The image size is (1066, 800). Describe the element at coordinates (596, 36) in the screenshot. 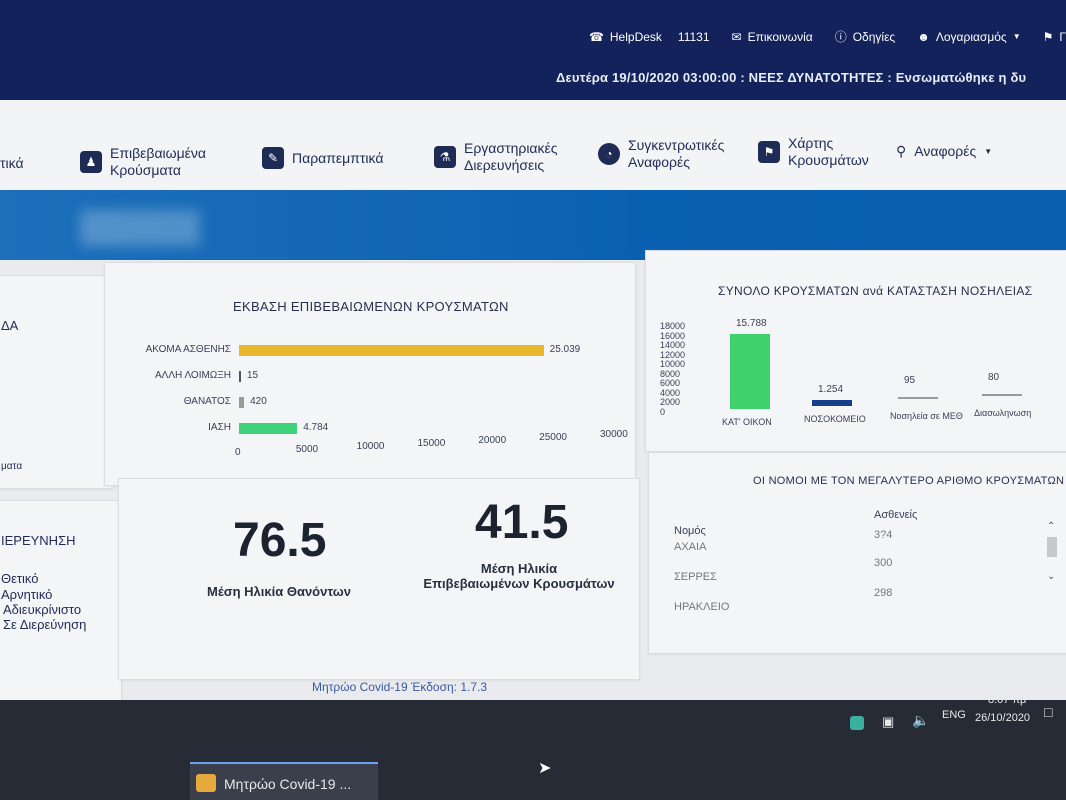

I see `phone-icon: ☎` at that location.